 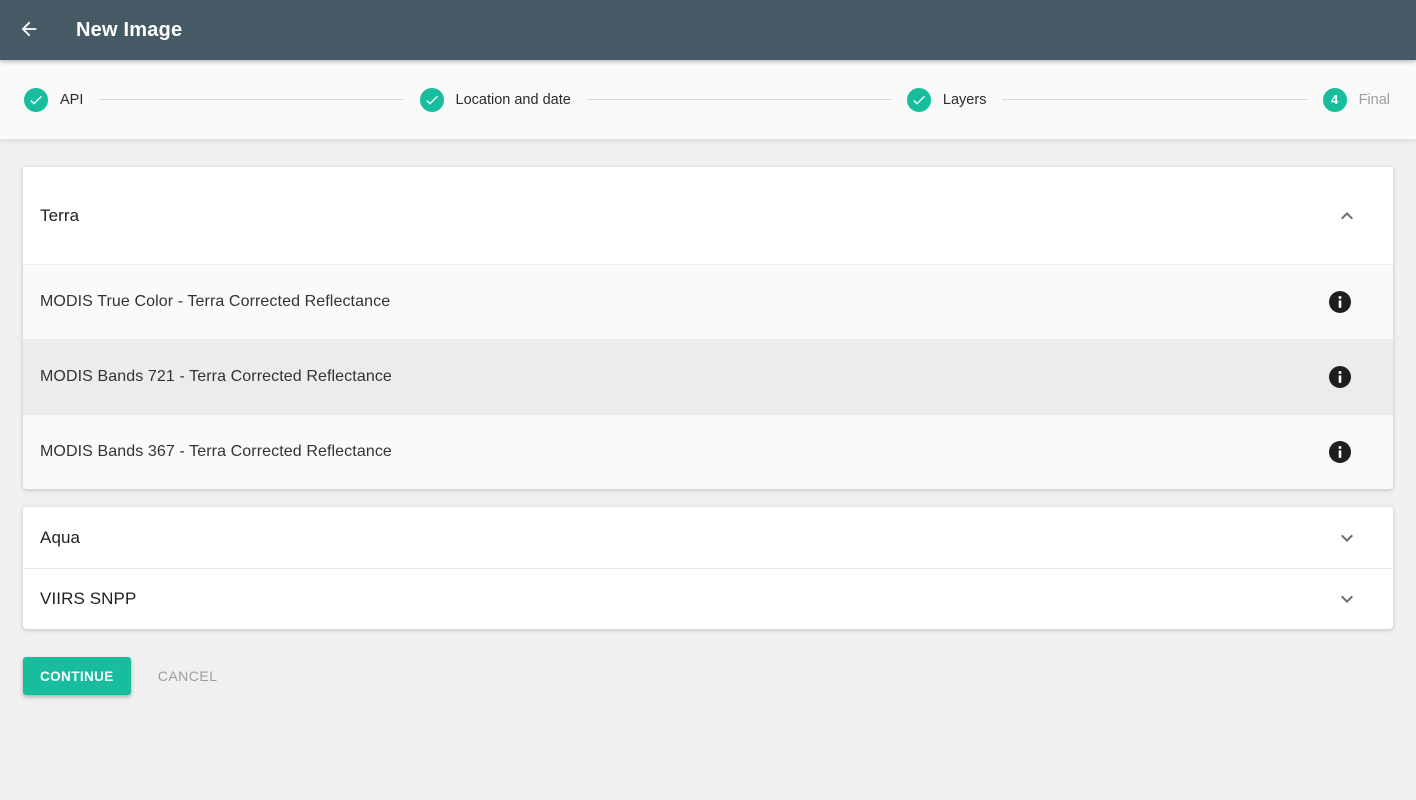 I want to click on panel-title: Terra, so click(x=60, y=215).